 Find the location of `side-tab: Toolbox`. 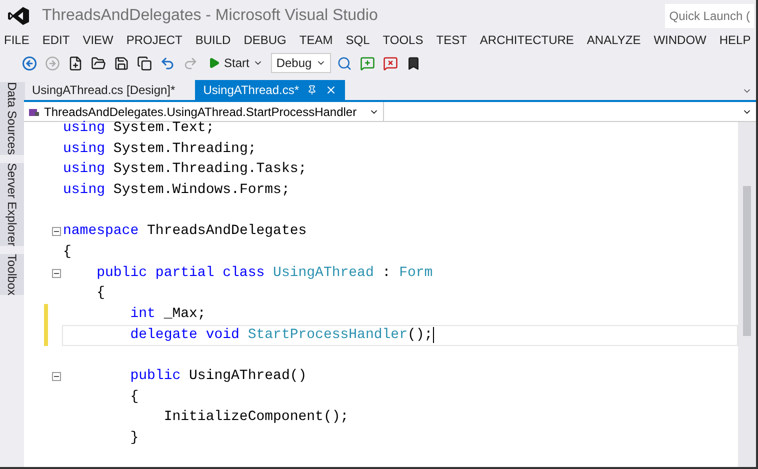

side-tab: Toolbox is located at coordinates (12, 275).